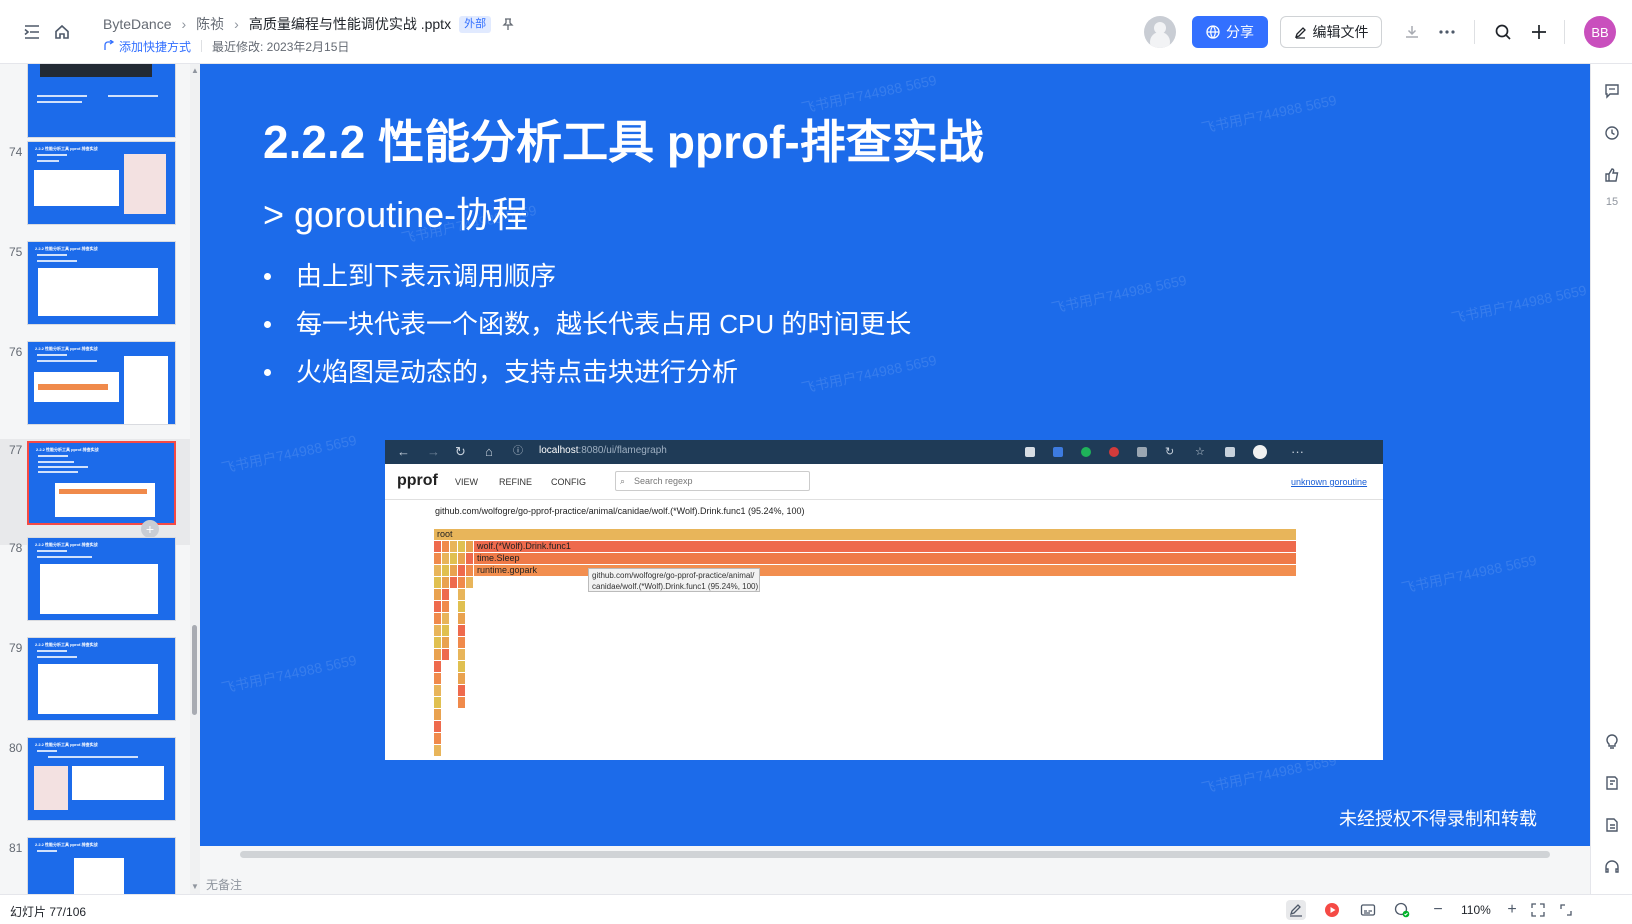 Image resolution: width=1632 pixels, height=924 pixels. Describe the element at coordinates (1612, 741) in the screenshot. I see `lightbulb-icon` at that location.